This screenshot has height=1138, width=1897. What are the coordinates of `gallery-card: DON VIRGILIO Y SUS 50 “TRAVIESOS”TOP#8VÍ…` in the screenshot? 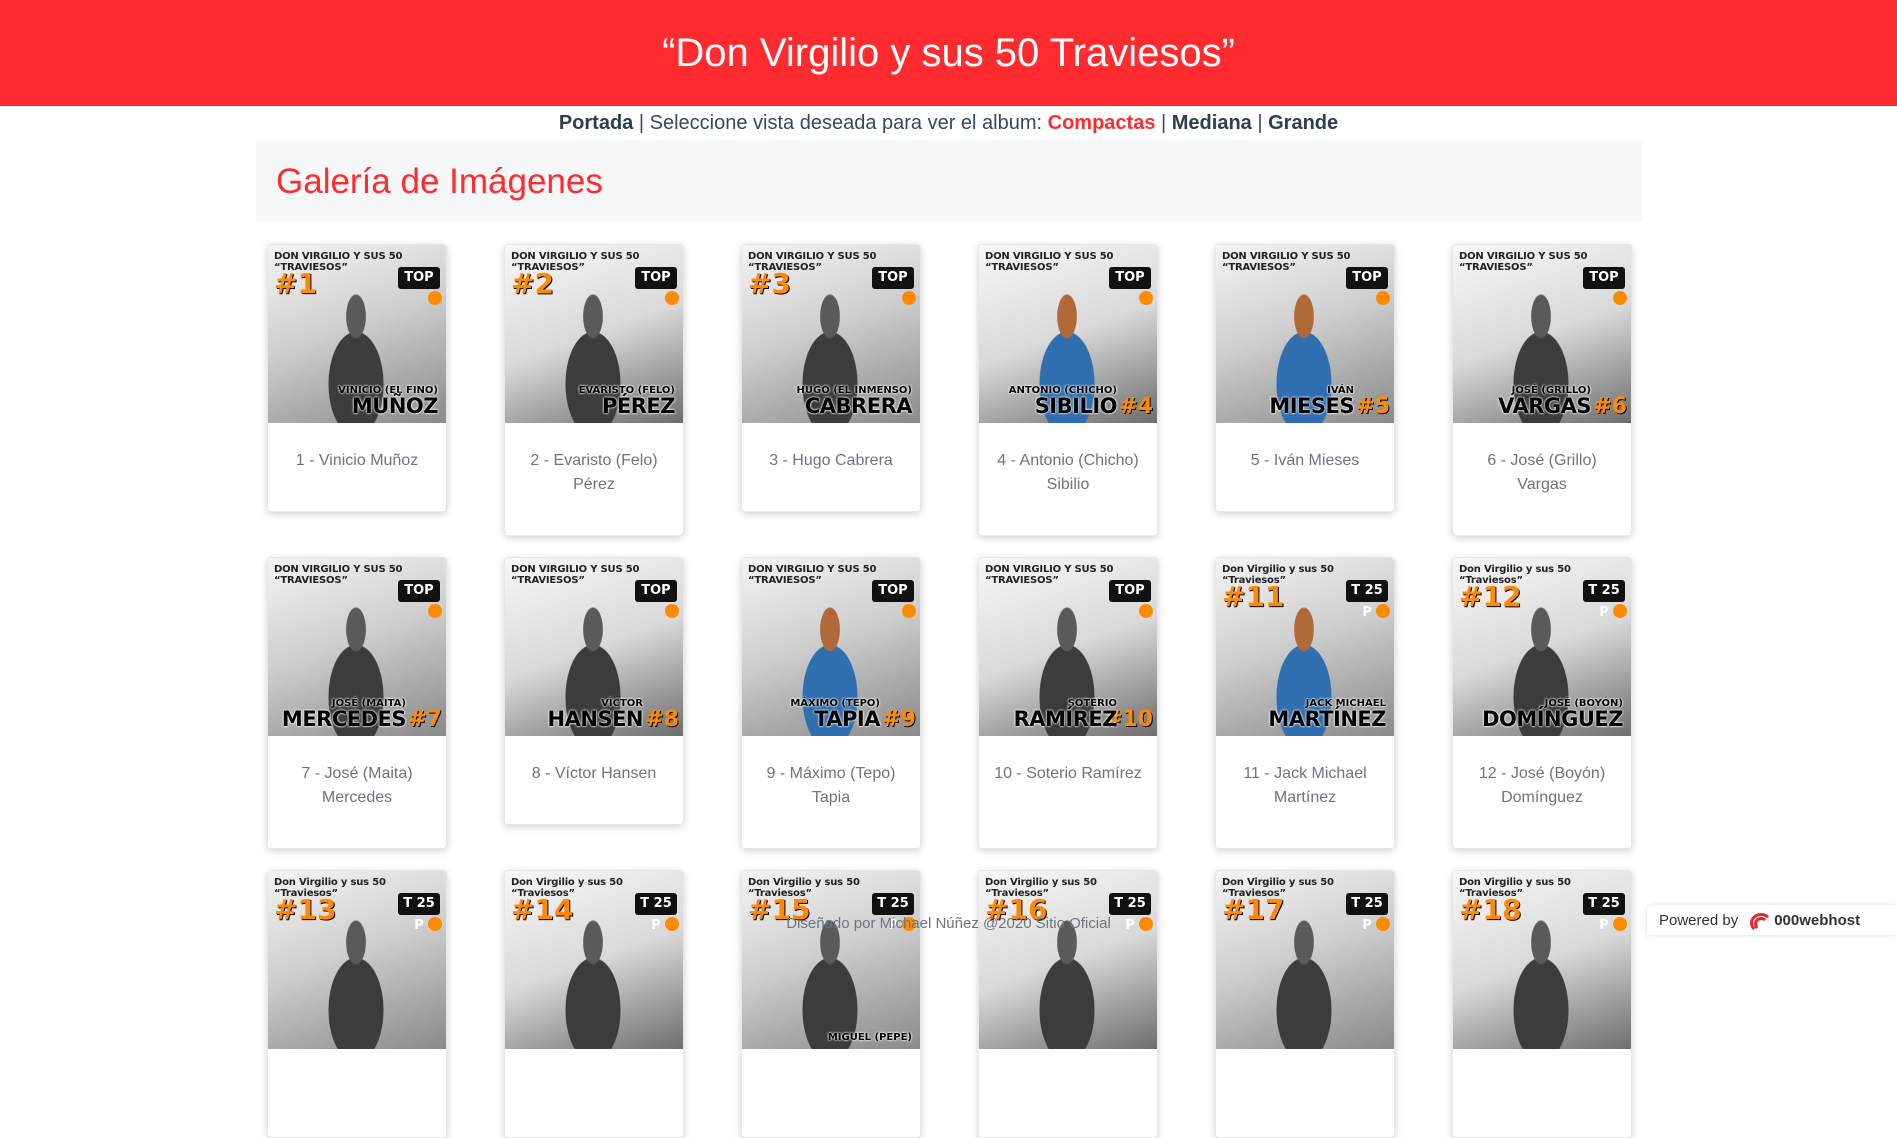 It's located at (594, 691).